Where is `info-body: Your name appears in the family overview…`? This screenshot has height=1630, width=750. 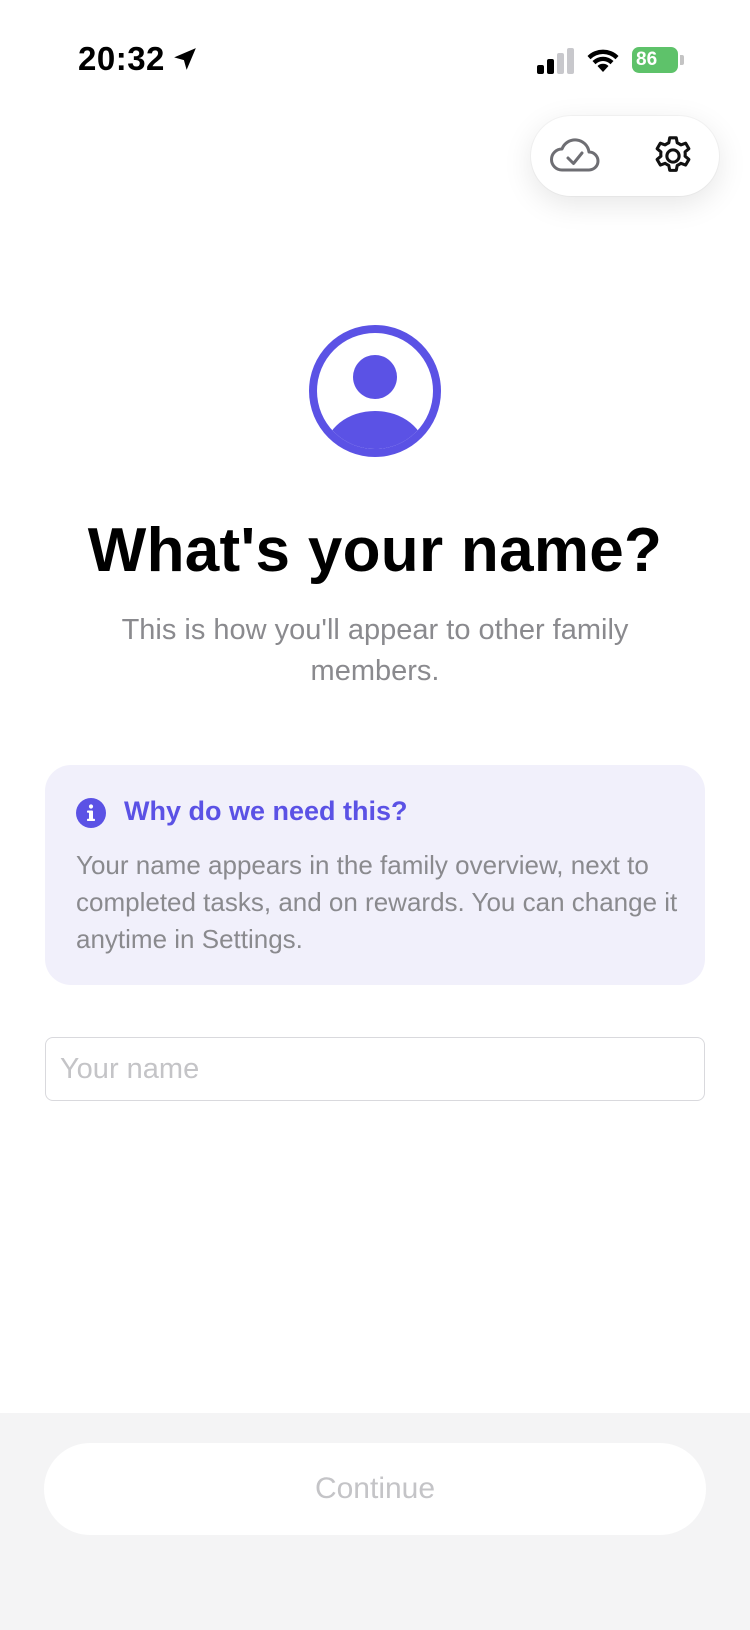
info-body: Your name appears in the family overview… is located at coordinates (377, 902).